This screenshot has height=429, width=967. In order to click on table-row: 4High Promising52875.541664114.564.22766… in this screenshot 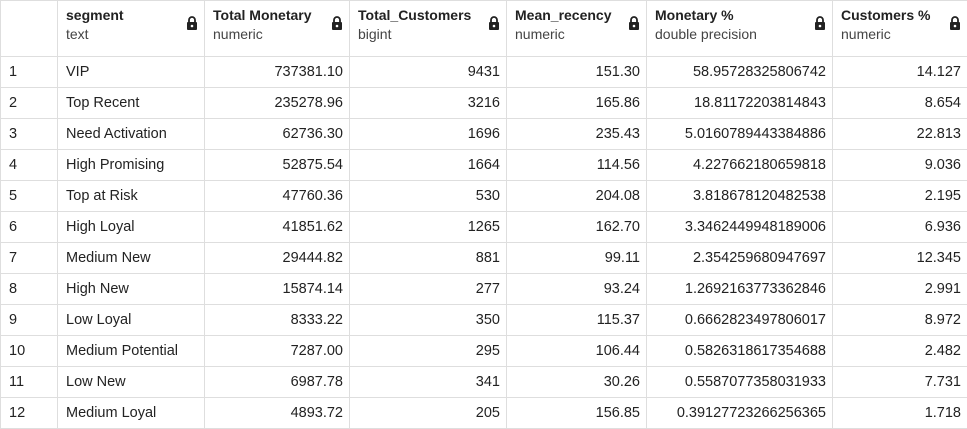, I will do `click(484, 165)`.